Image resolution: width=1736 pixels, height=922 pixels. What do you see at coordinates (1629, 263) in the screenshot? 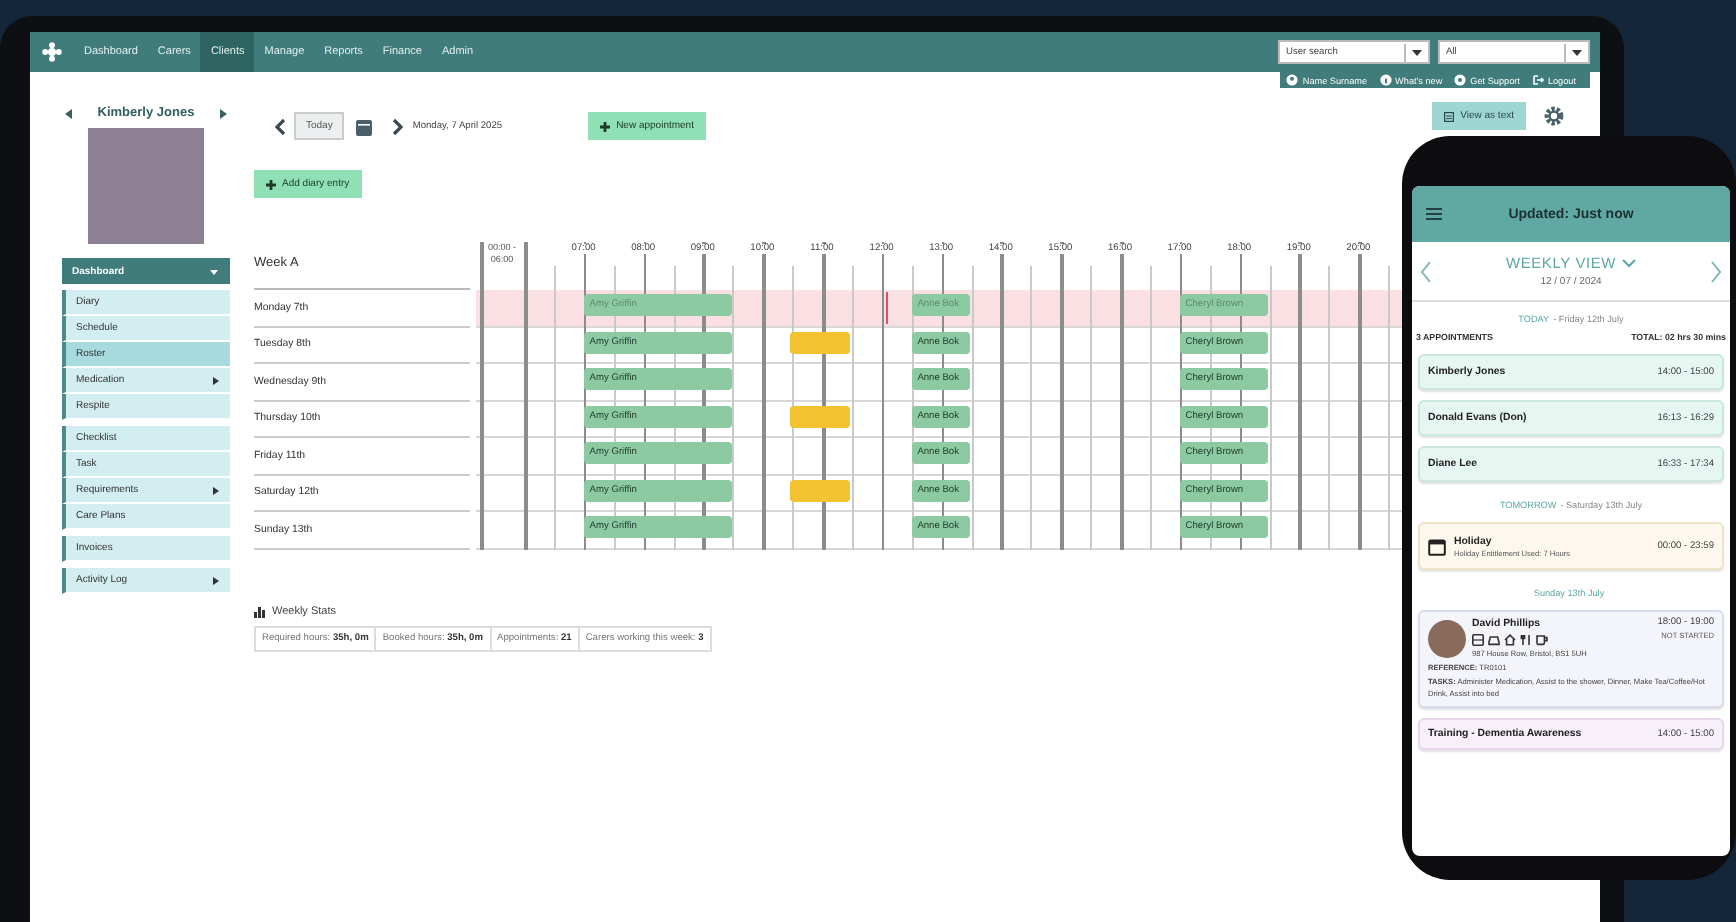
I see `chevron-down-icon` at bounding box center [1629, 263].